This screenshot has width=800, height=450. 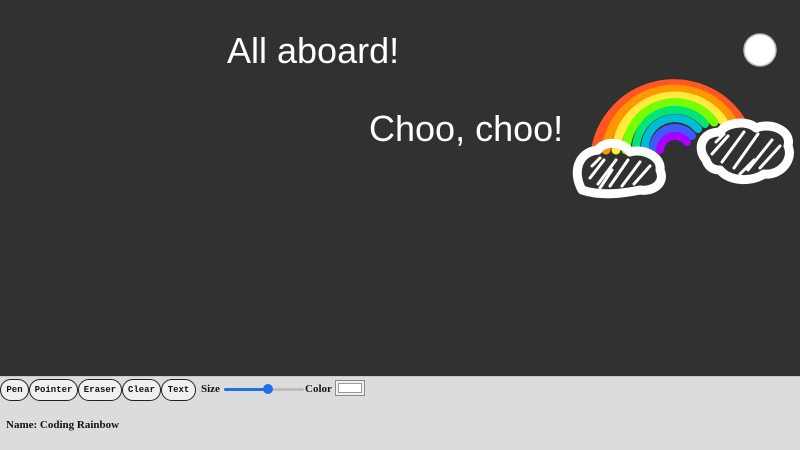 What do you see at coordinates (53, 390) in the screenshot?
I see `pointer-button: Pointer` at bounding box center [53, 390].